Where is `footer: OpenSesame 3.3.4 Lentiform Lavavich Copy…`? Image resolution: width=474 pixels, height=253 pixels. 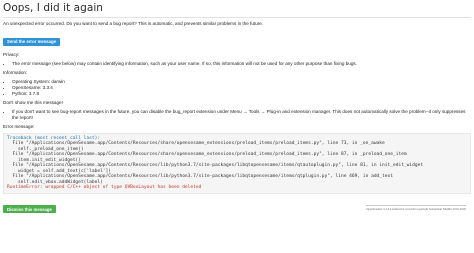
footer: OpenSesame 3.3.4 Lentiform Lavavich Copy… is located at coordinates (416, 208).